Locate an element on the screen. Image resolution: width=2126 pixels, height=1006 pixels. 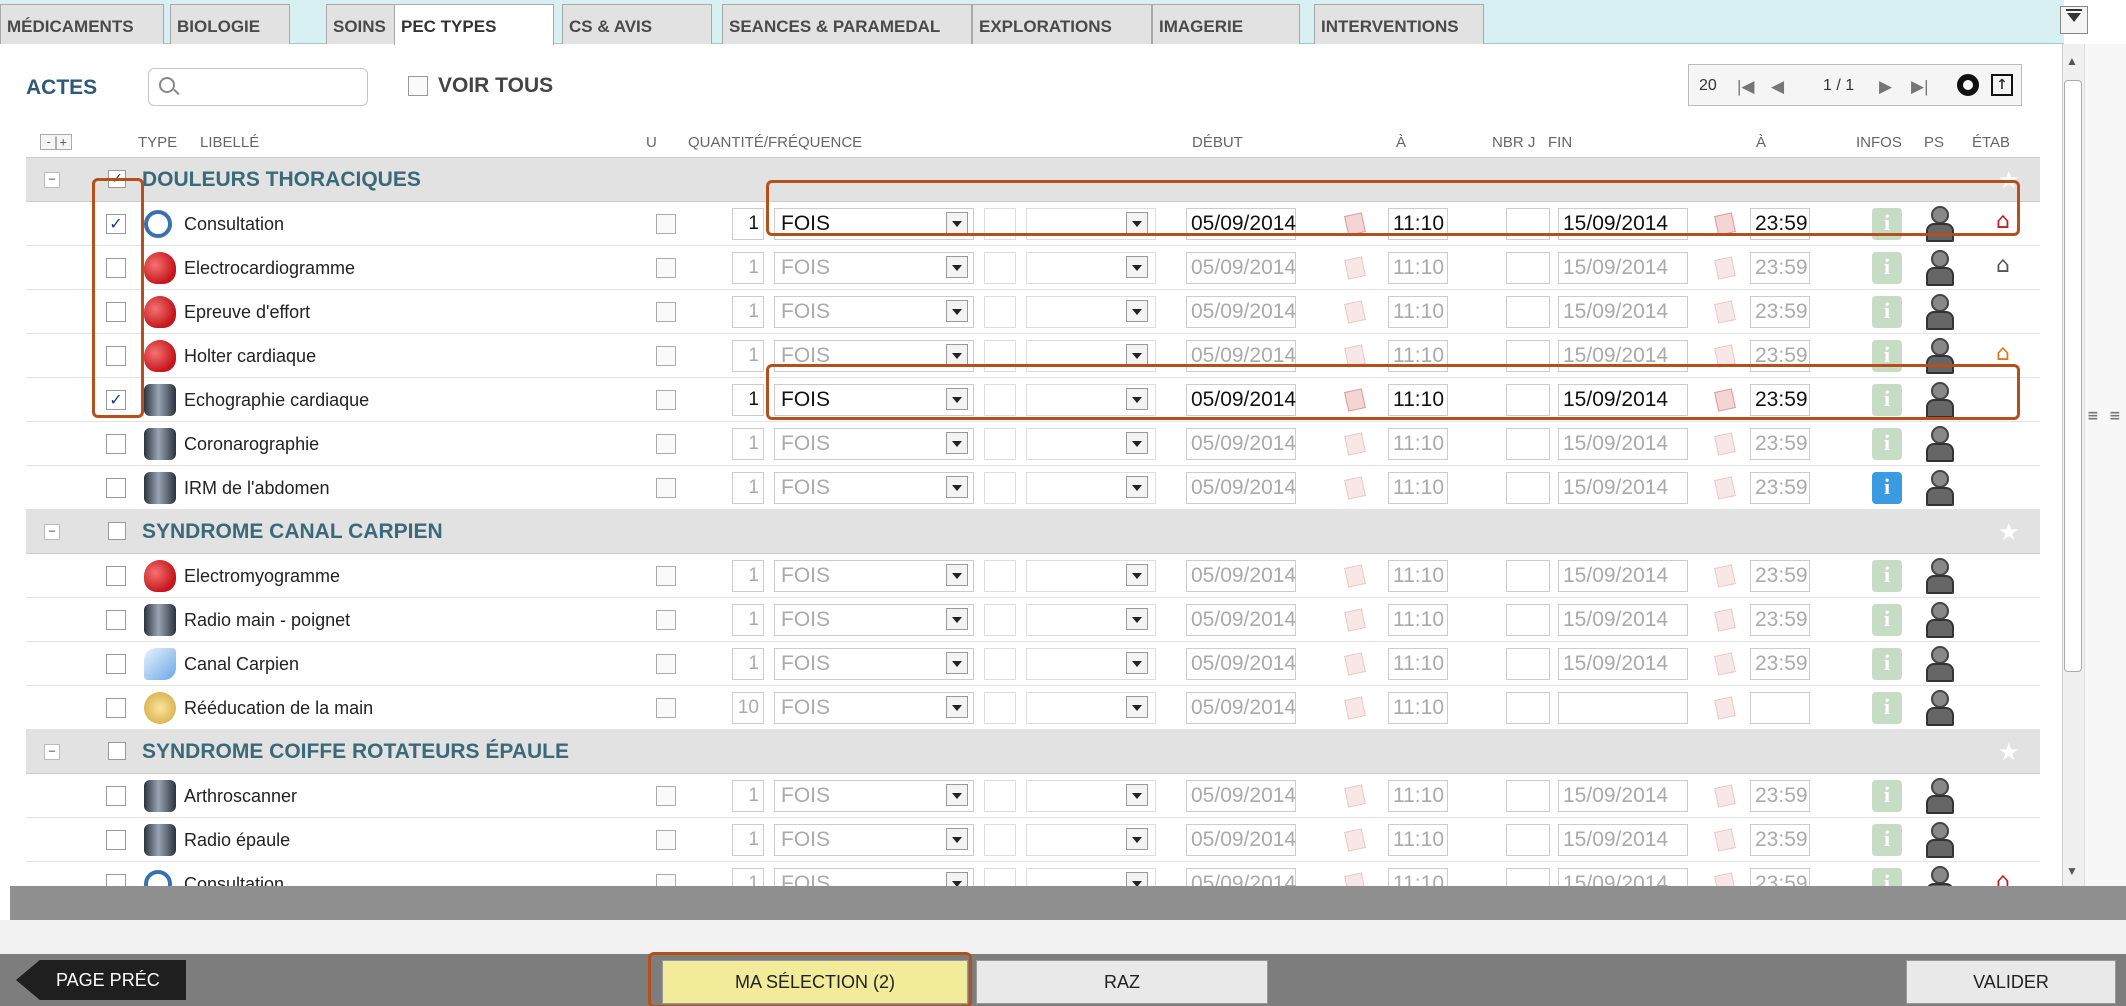
home-red-icon: ⌂ is located at coordinates (2003, 223).